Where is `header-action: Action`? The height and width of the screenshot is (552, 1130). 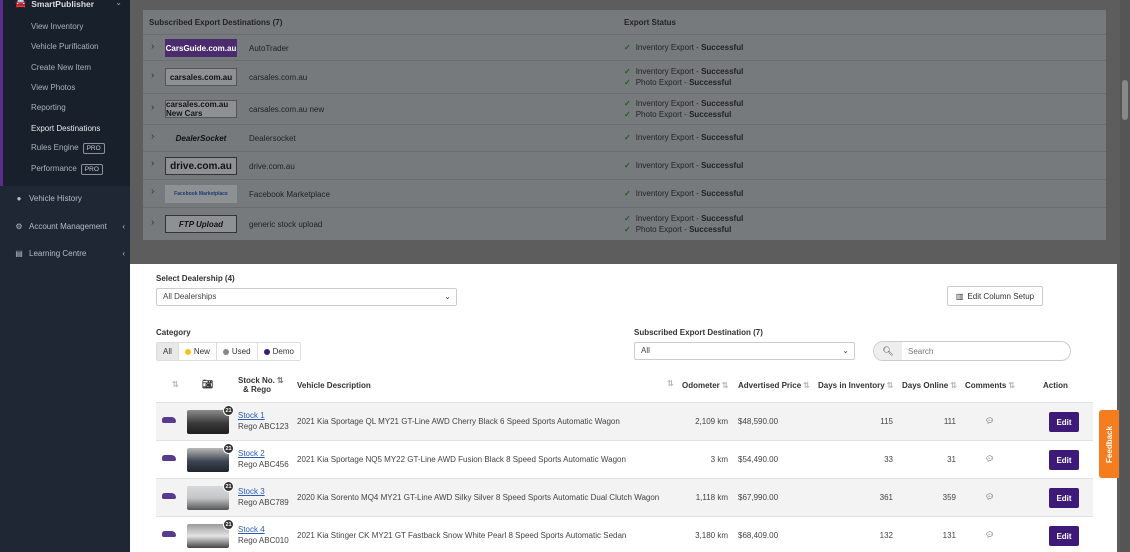
header-action: Action is located at coordinates (1055, 385).